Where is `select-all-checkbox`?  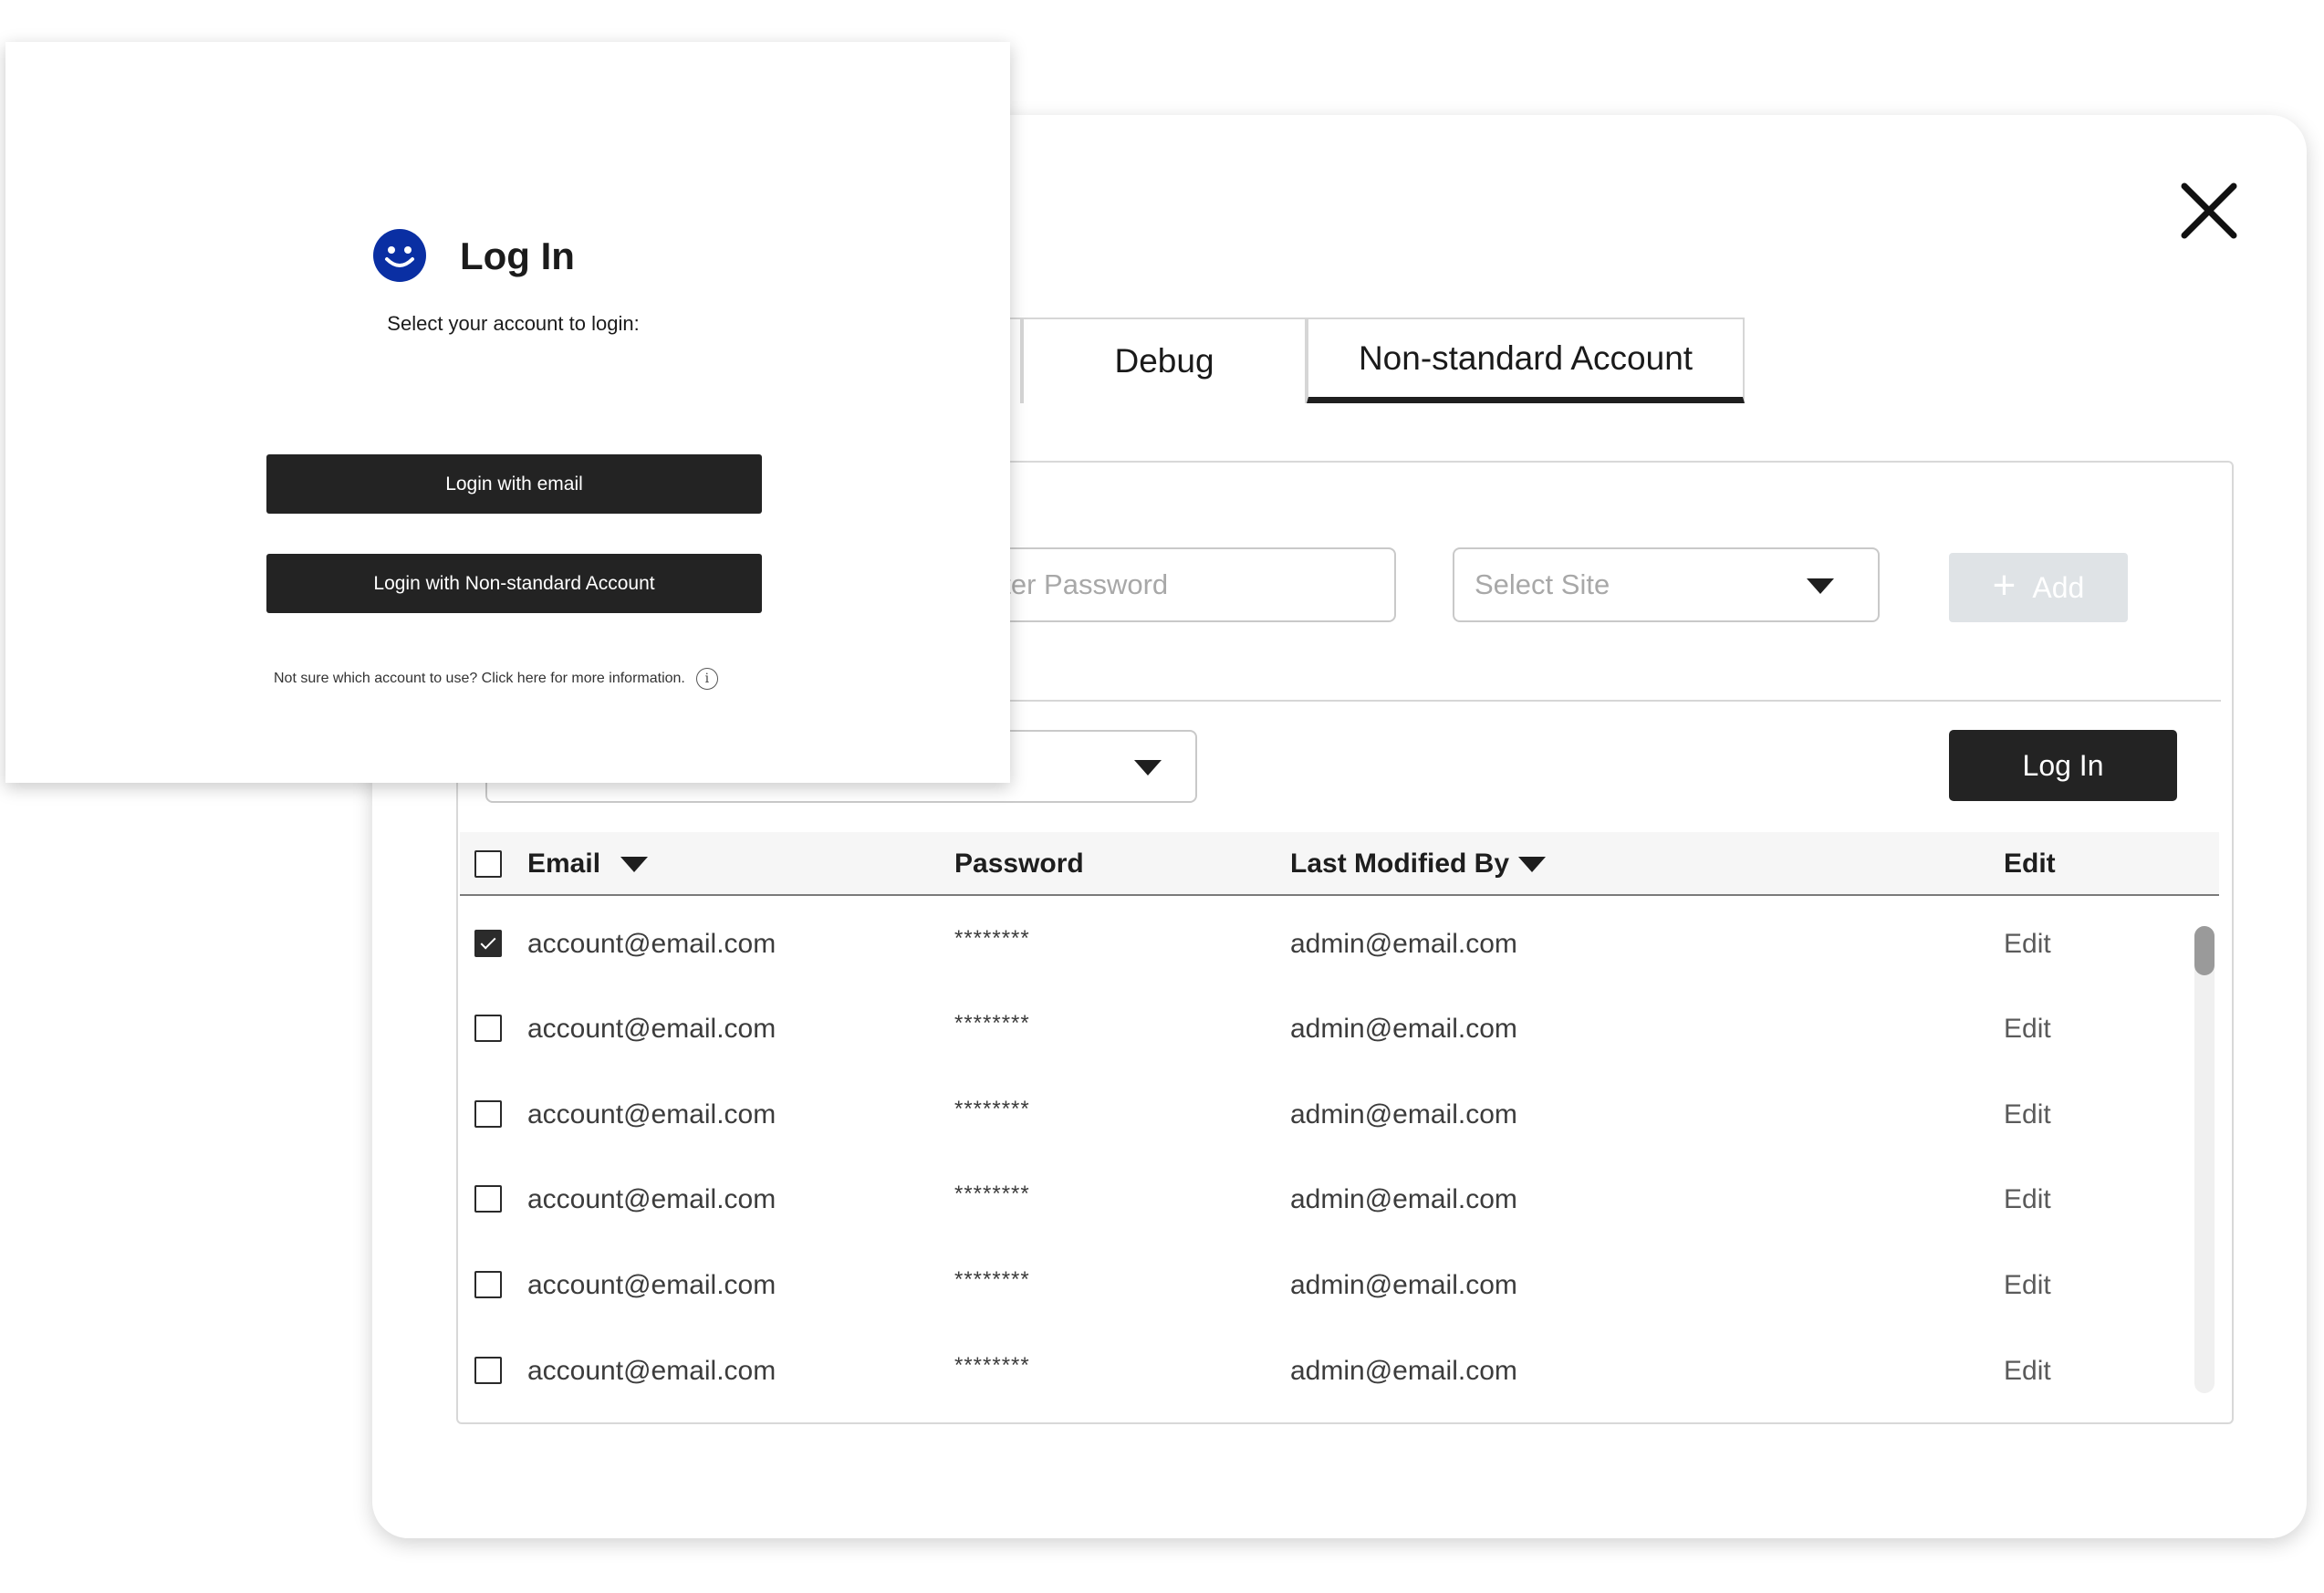 select-all-checkbox is located at coordinates (488, 864).